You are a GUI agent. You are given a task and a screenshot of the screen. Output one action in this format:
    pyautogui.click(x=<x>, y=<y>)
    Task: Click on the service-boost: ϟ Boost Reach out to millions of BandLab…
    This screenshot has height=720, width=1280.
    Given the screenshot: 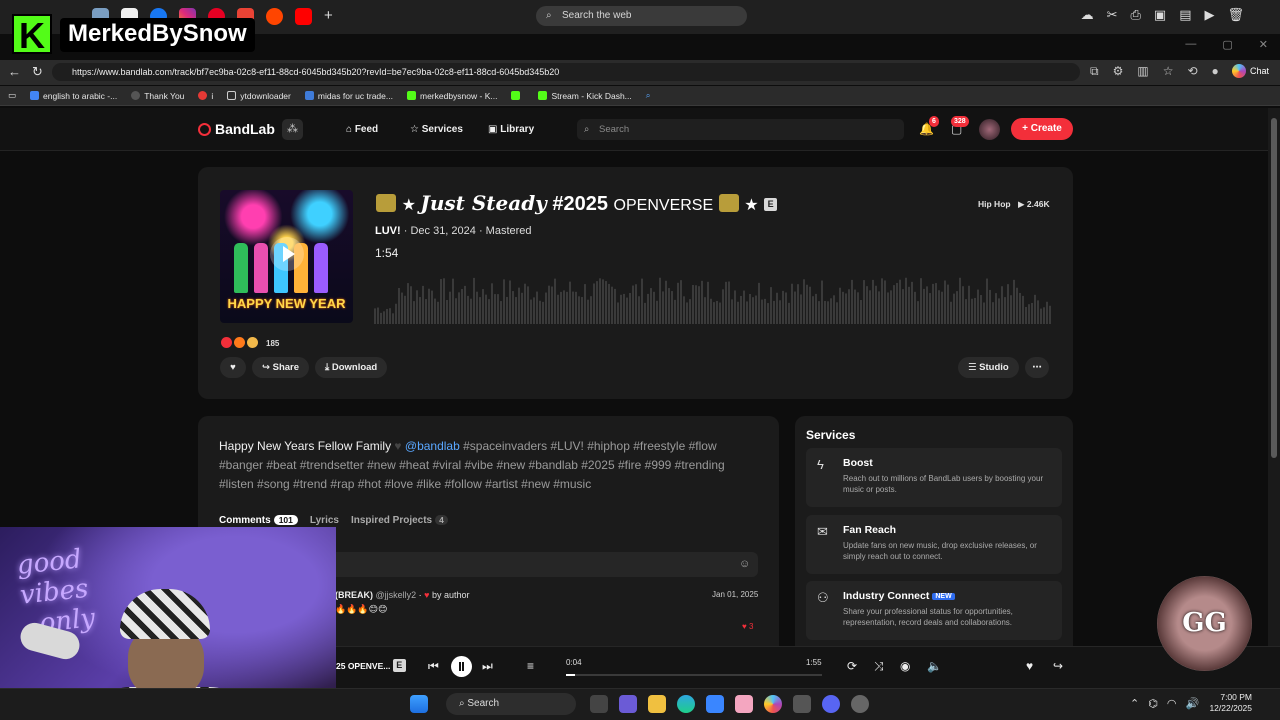 What is the action you would take?
    pyautogui.click(x=934, y=477)
    